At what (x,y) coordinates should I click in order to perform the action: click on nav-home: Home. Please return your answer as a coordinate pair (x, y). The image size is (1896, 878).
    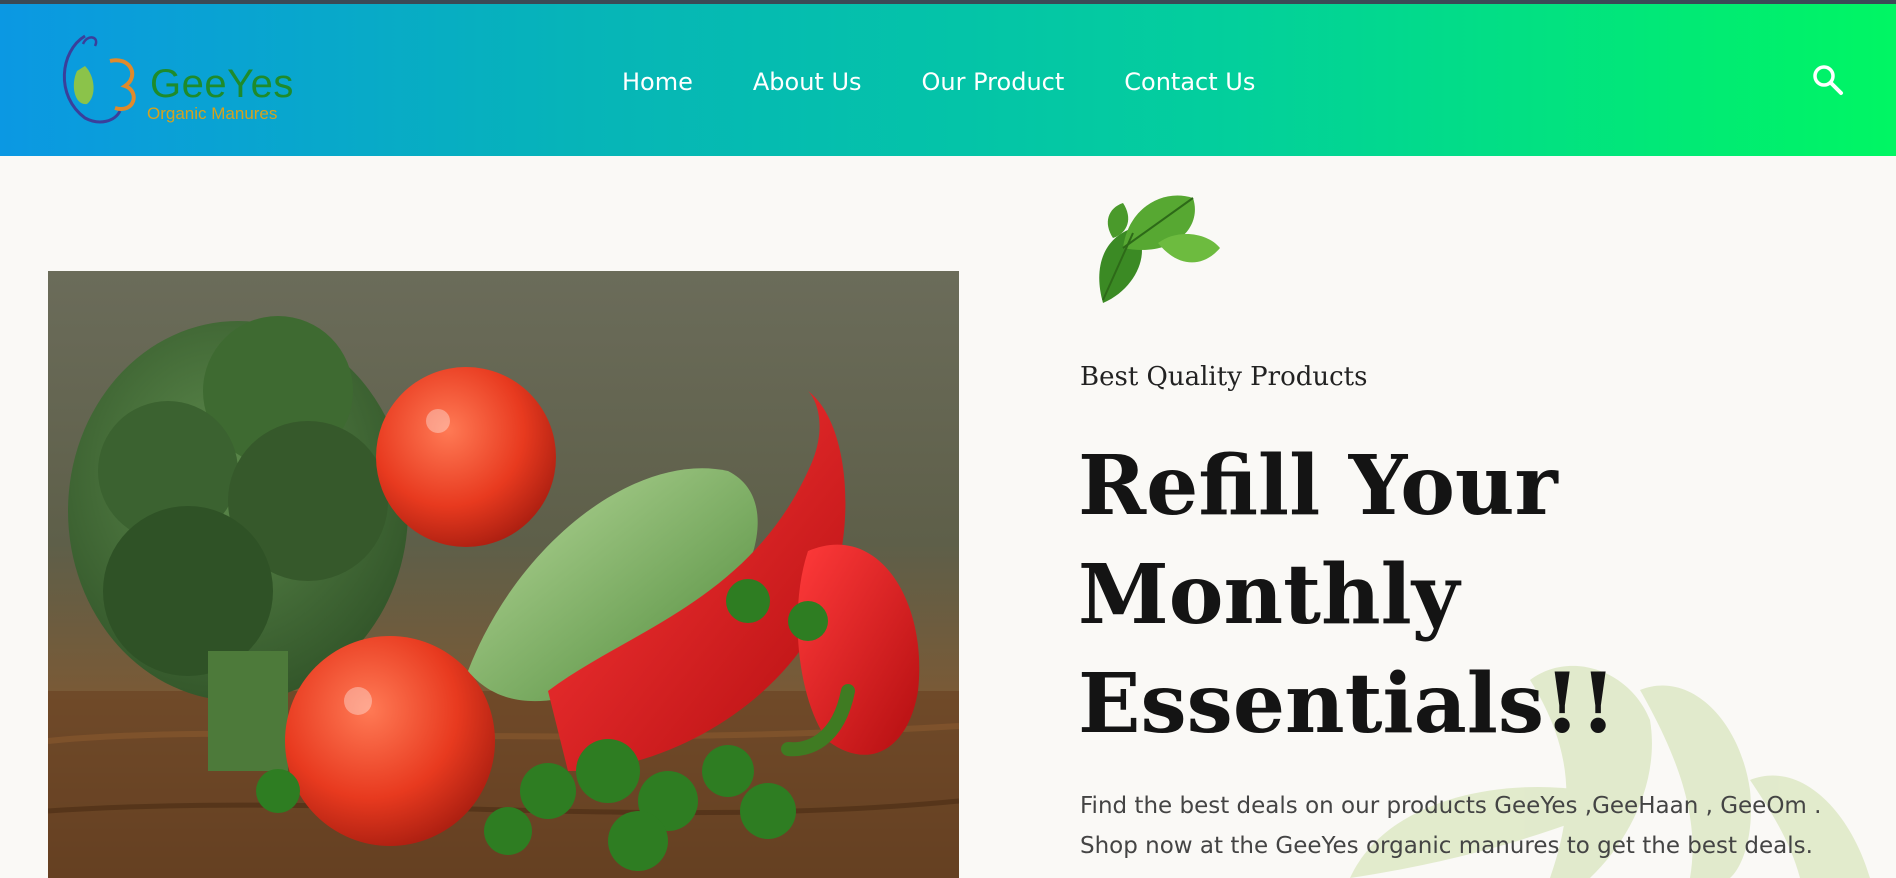
    Looking at the image, I should click on (657, 84).